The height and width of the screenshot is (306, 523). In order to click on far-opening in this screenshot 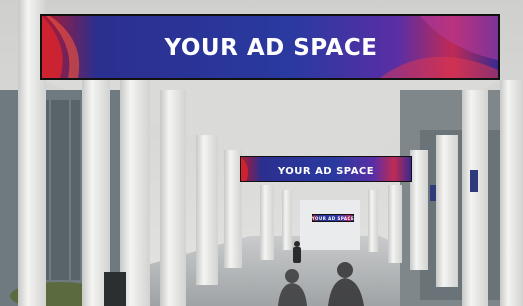, I will do `click(330, 225)`.